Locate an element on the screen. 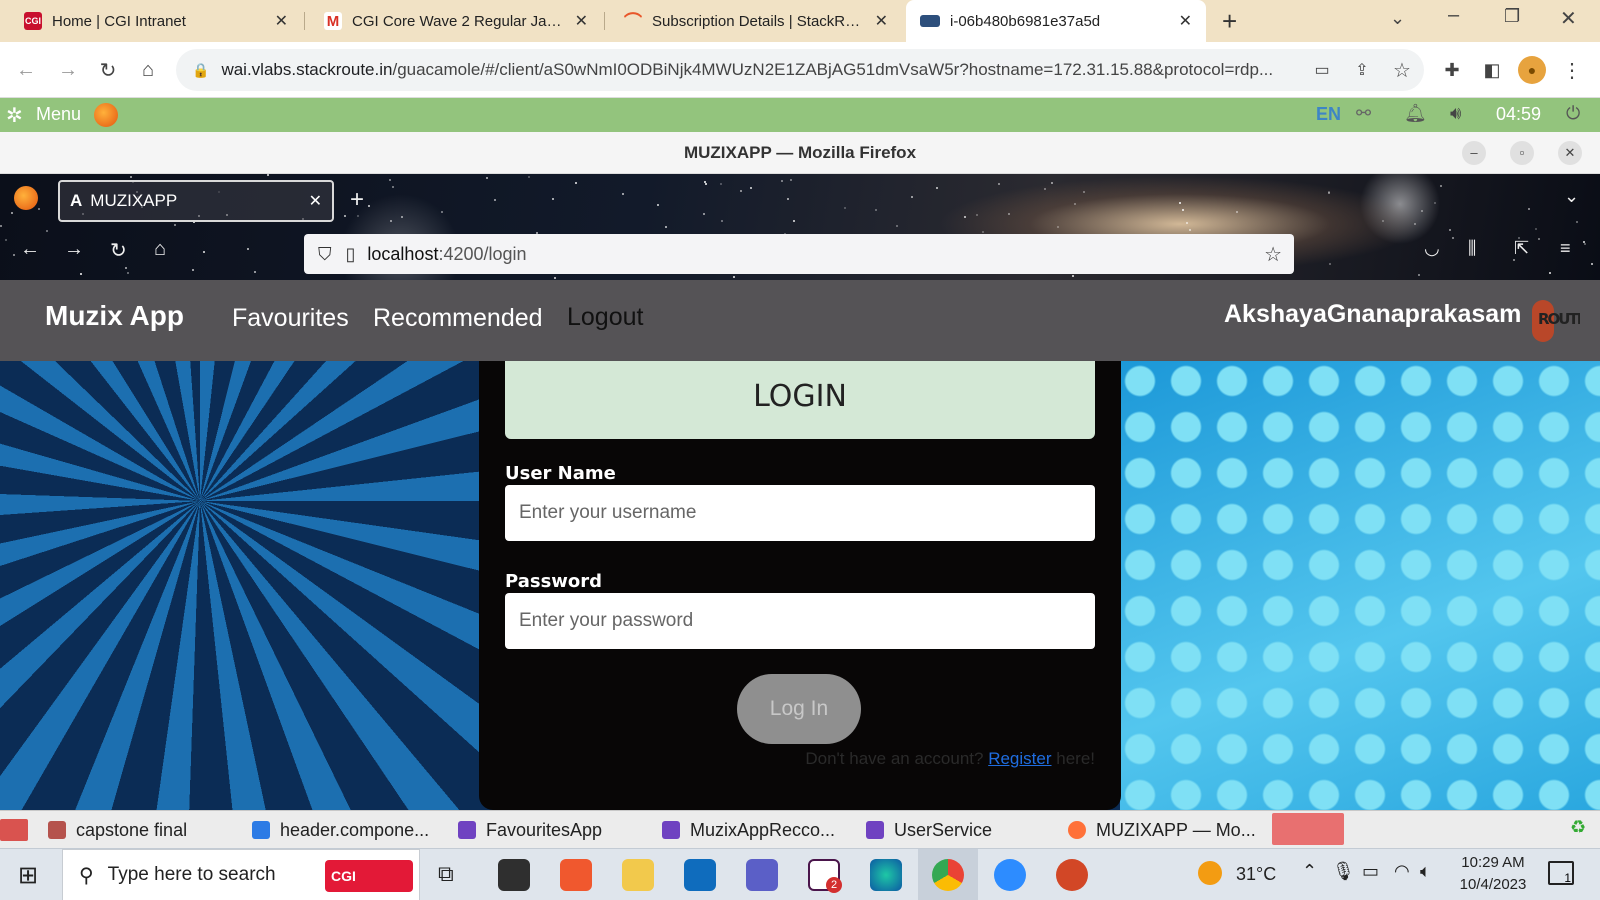  firefox-titlebar: MUZIXAPP — Mozilla Firefox – ▫ ✕ is located at coordinates (800, 153).